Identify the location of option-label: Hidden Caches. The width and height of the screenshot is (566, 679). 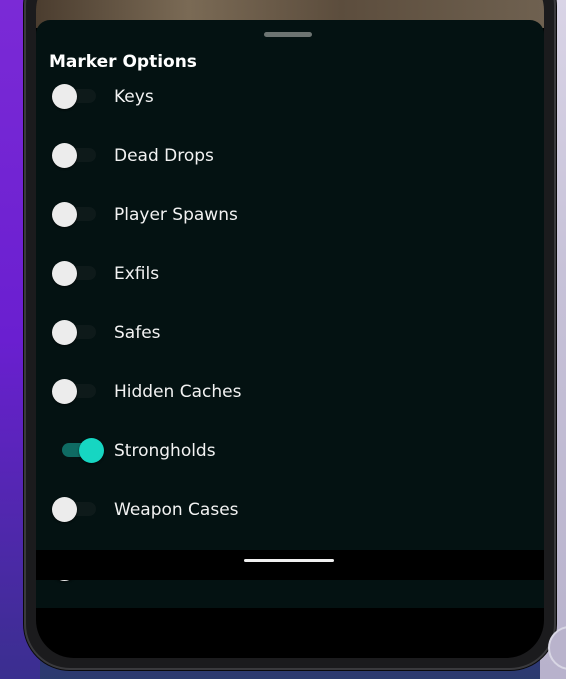
(178, 392).